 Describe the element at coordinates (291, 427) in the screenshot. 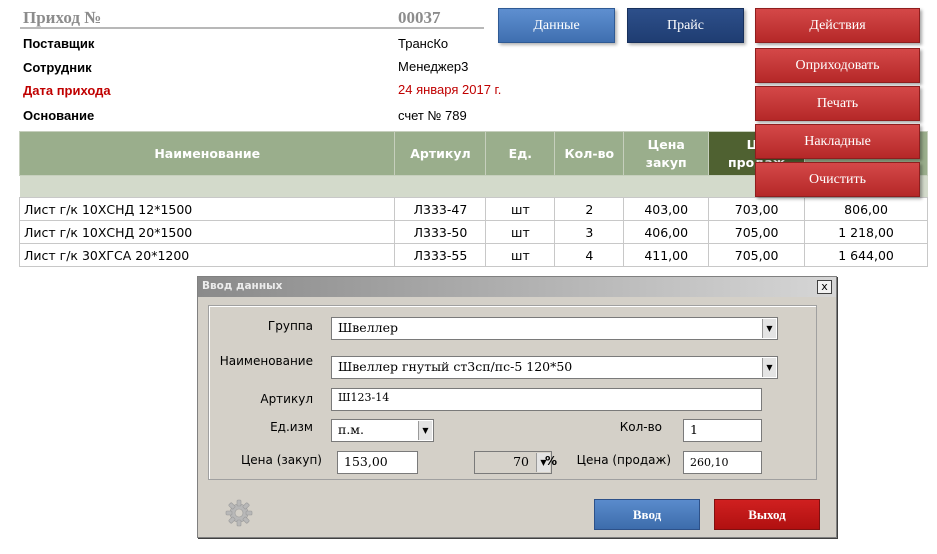

I see `unit-label: Ед.изм` at that location.